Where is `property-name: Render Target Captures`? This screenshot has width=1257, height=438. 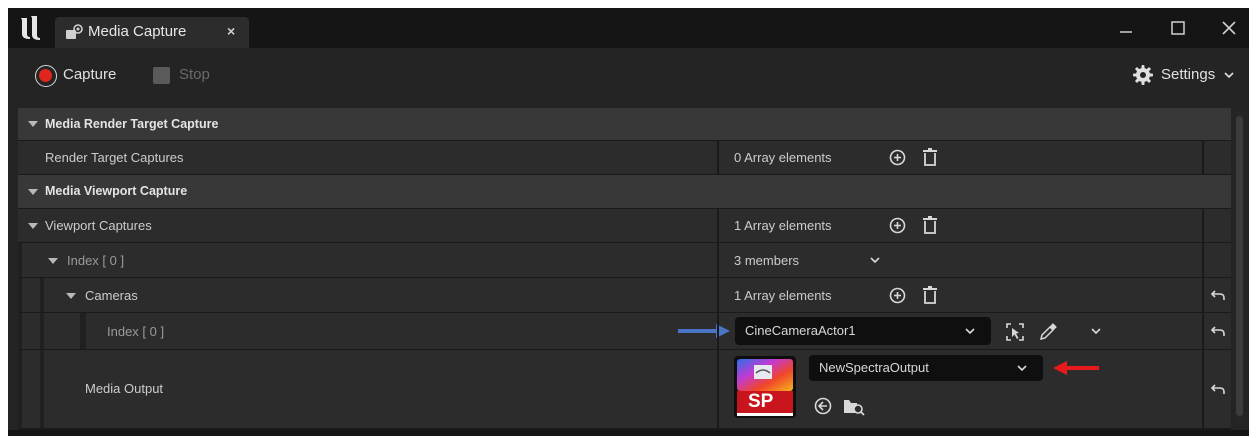 property-name: Render Target Captures is located at coordinates (114, 157).